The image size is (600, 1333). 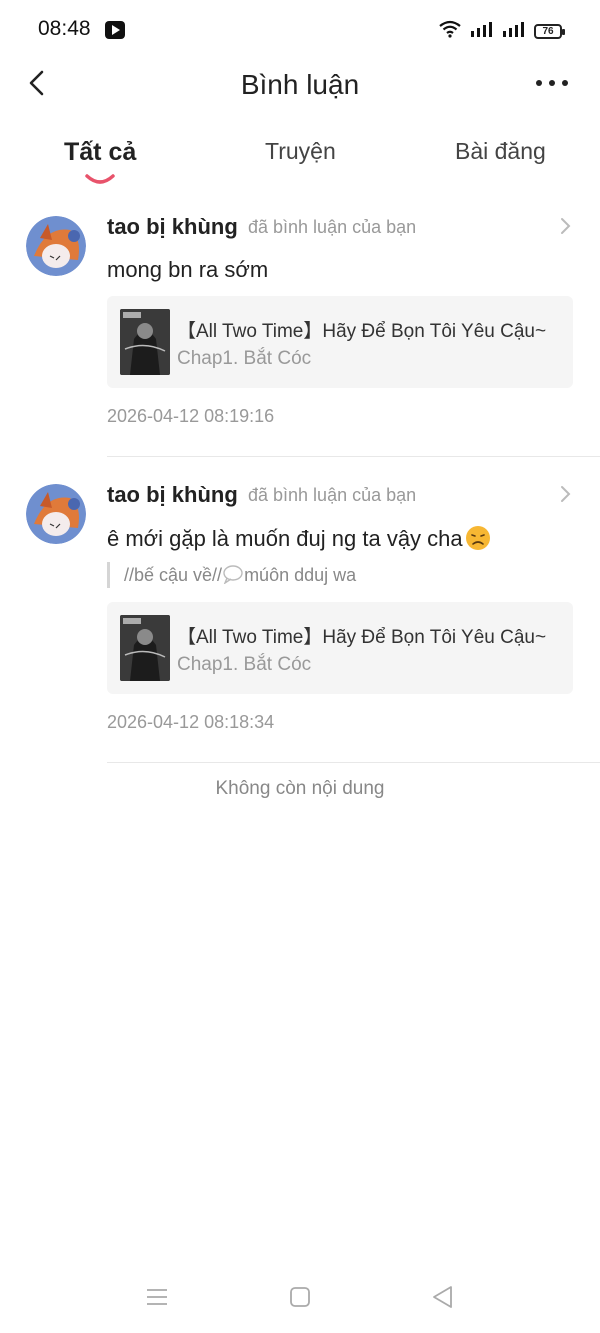 I want to click on comment-text-body: ê mới gặp là muốn đuj ng ta vậy cha, so click(x=285, y=538).